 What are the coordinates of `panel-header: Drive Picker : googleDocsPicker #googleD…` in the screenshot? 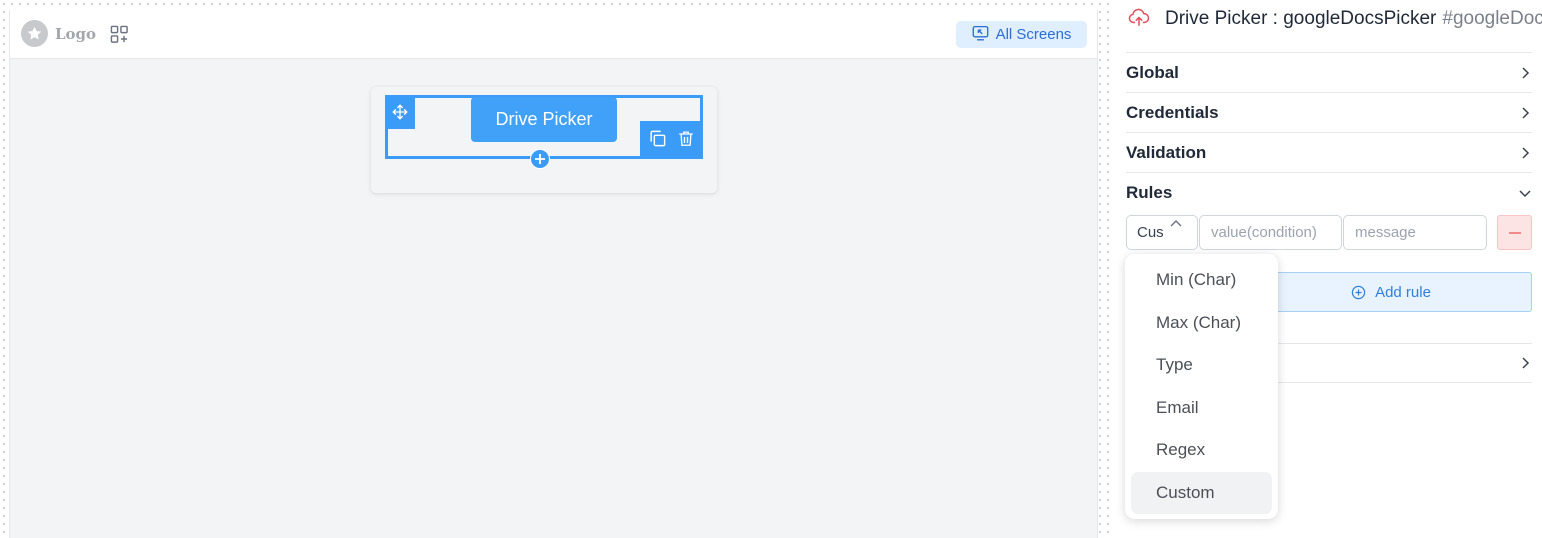 It's located at (1327, 19).